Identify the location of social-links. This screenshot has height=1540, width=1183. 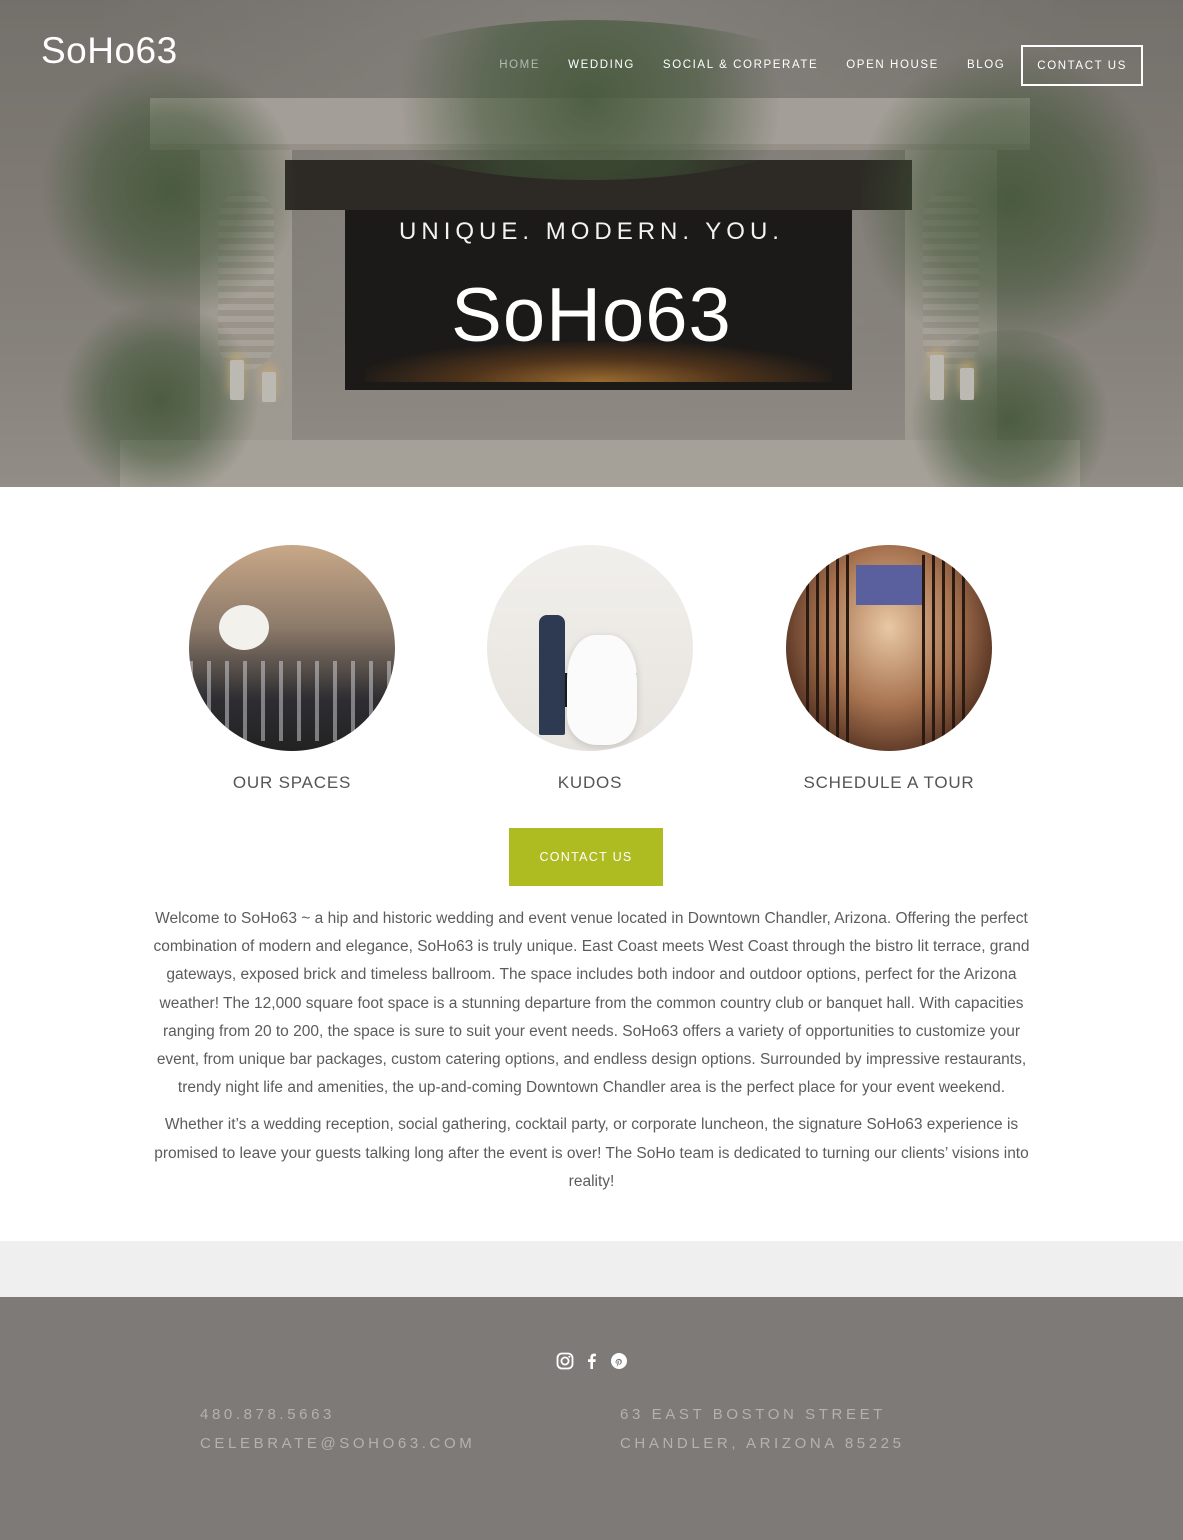
(591, 1361).